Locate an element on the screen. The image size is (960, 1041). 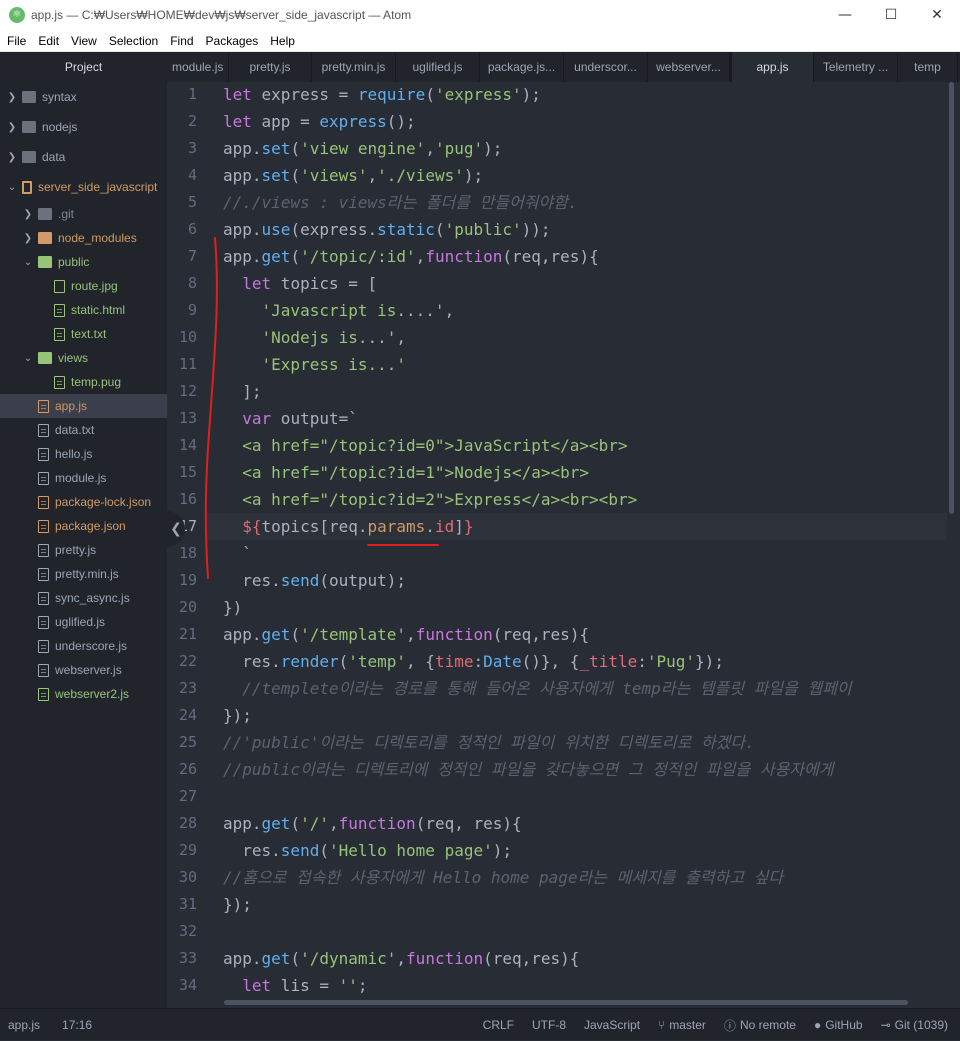
tree-item-static-html: static.html is located at coordinates (83, 310).